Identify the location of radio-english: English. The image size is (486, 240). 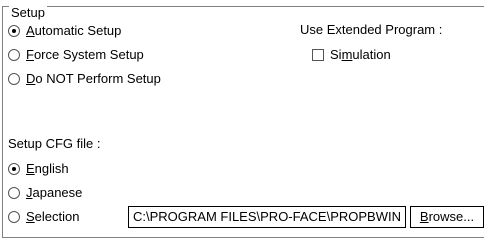
(38, 169).